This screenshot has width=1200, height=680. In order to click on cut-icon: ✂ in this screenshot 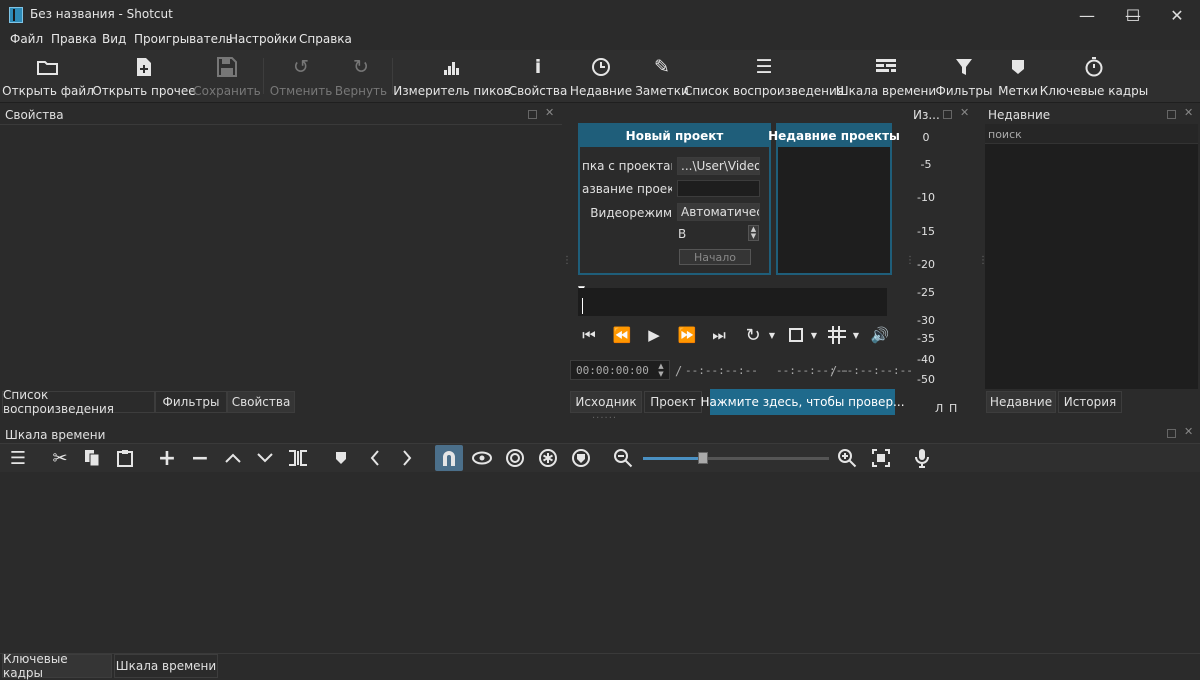, I will do `click(60, 458)`.